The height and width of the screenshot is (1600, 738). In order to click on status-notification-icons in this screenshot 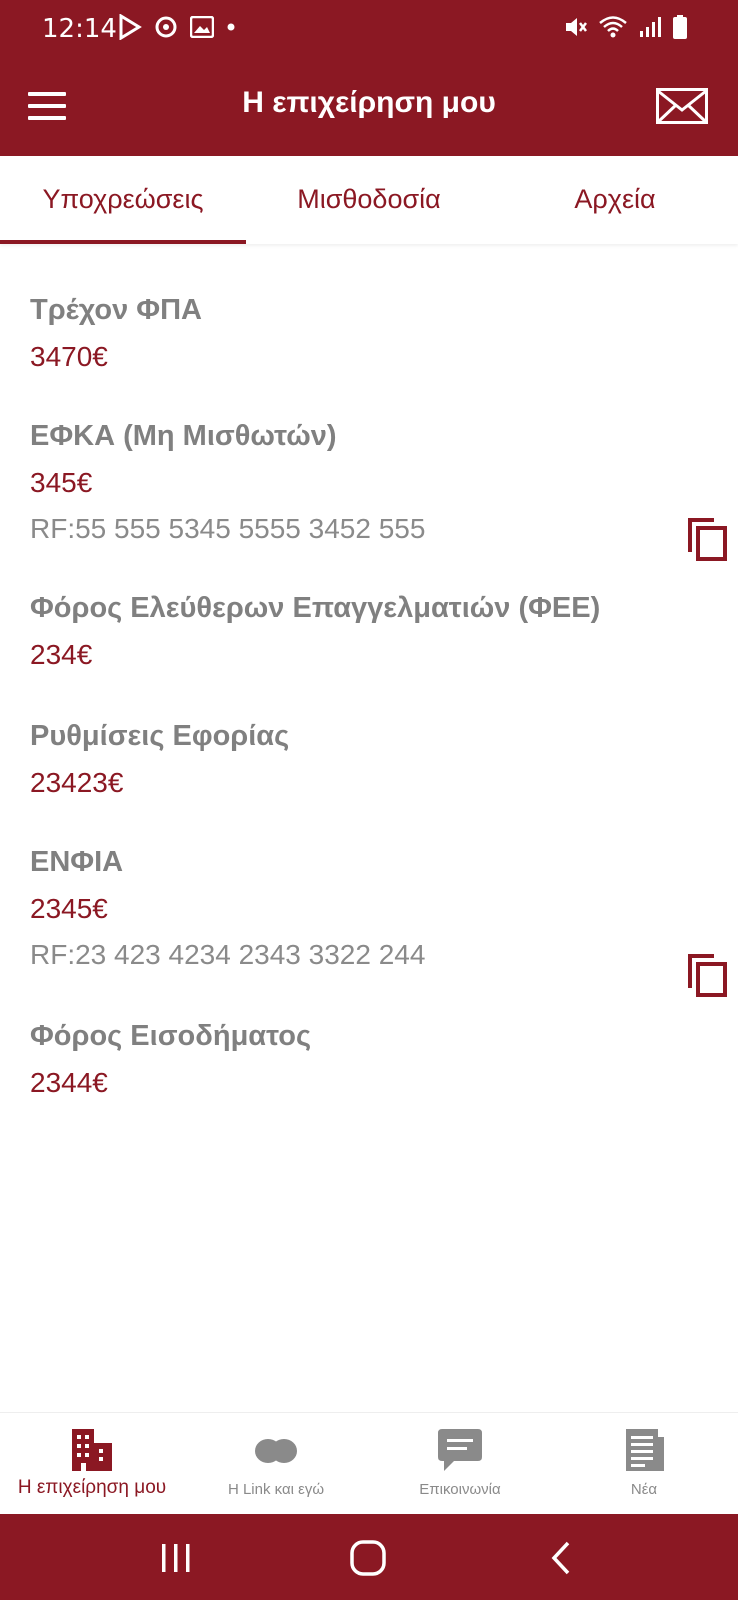, I will do `click(177, 27)`.